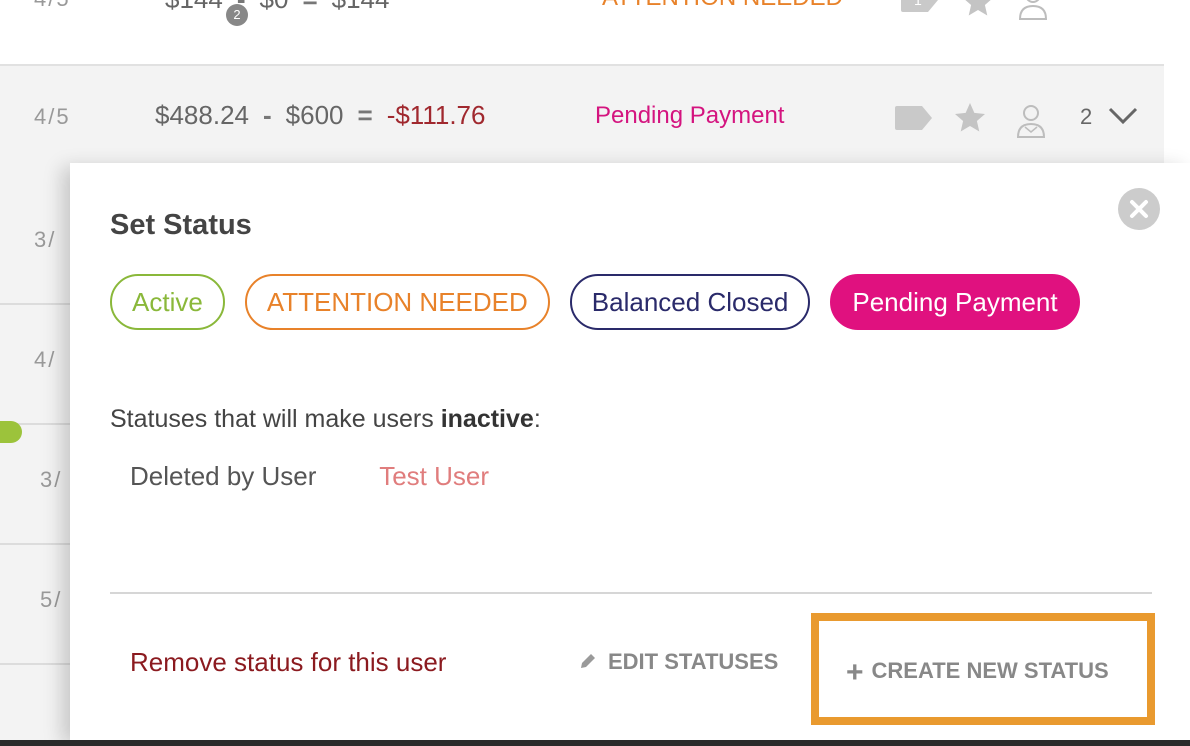 The height and width of the screenshot is (746, 1190). I want to click on pencil-icon, so click(588, 661).